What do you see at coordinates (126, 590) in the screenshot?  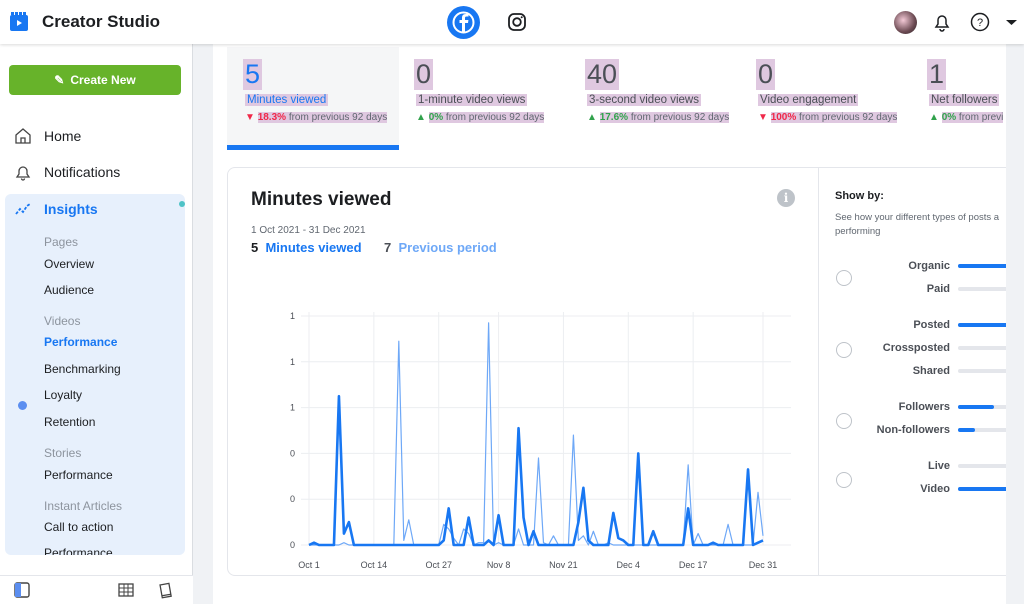 I see `table-icon` at bounding box center [126, 590].